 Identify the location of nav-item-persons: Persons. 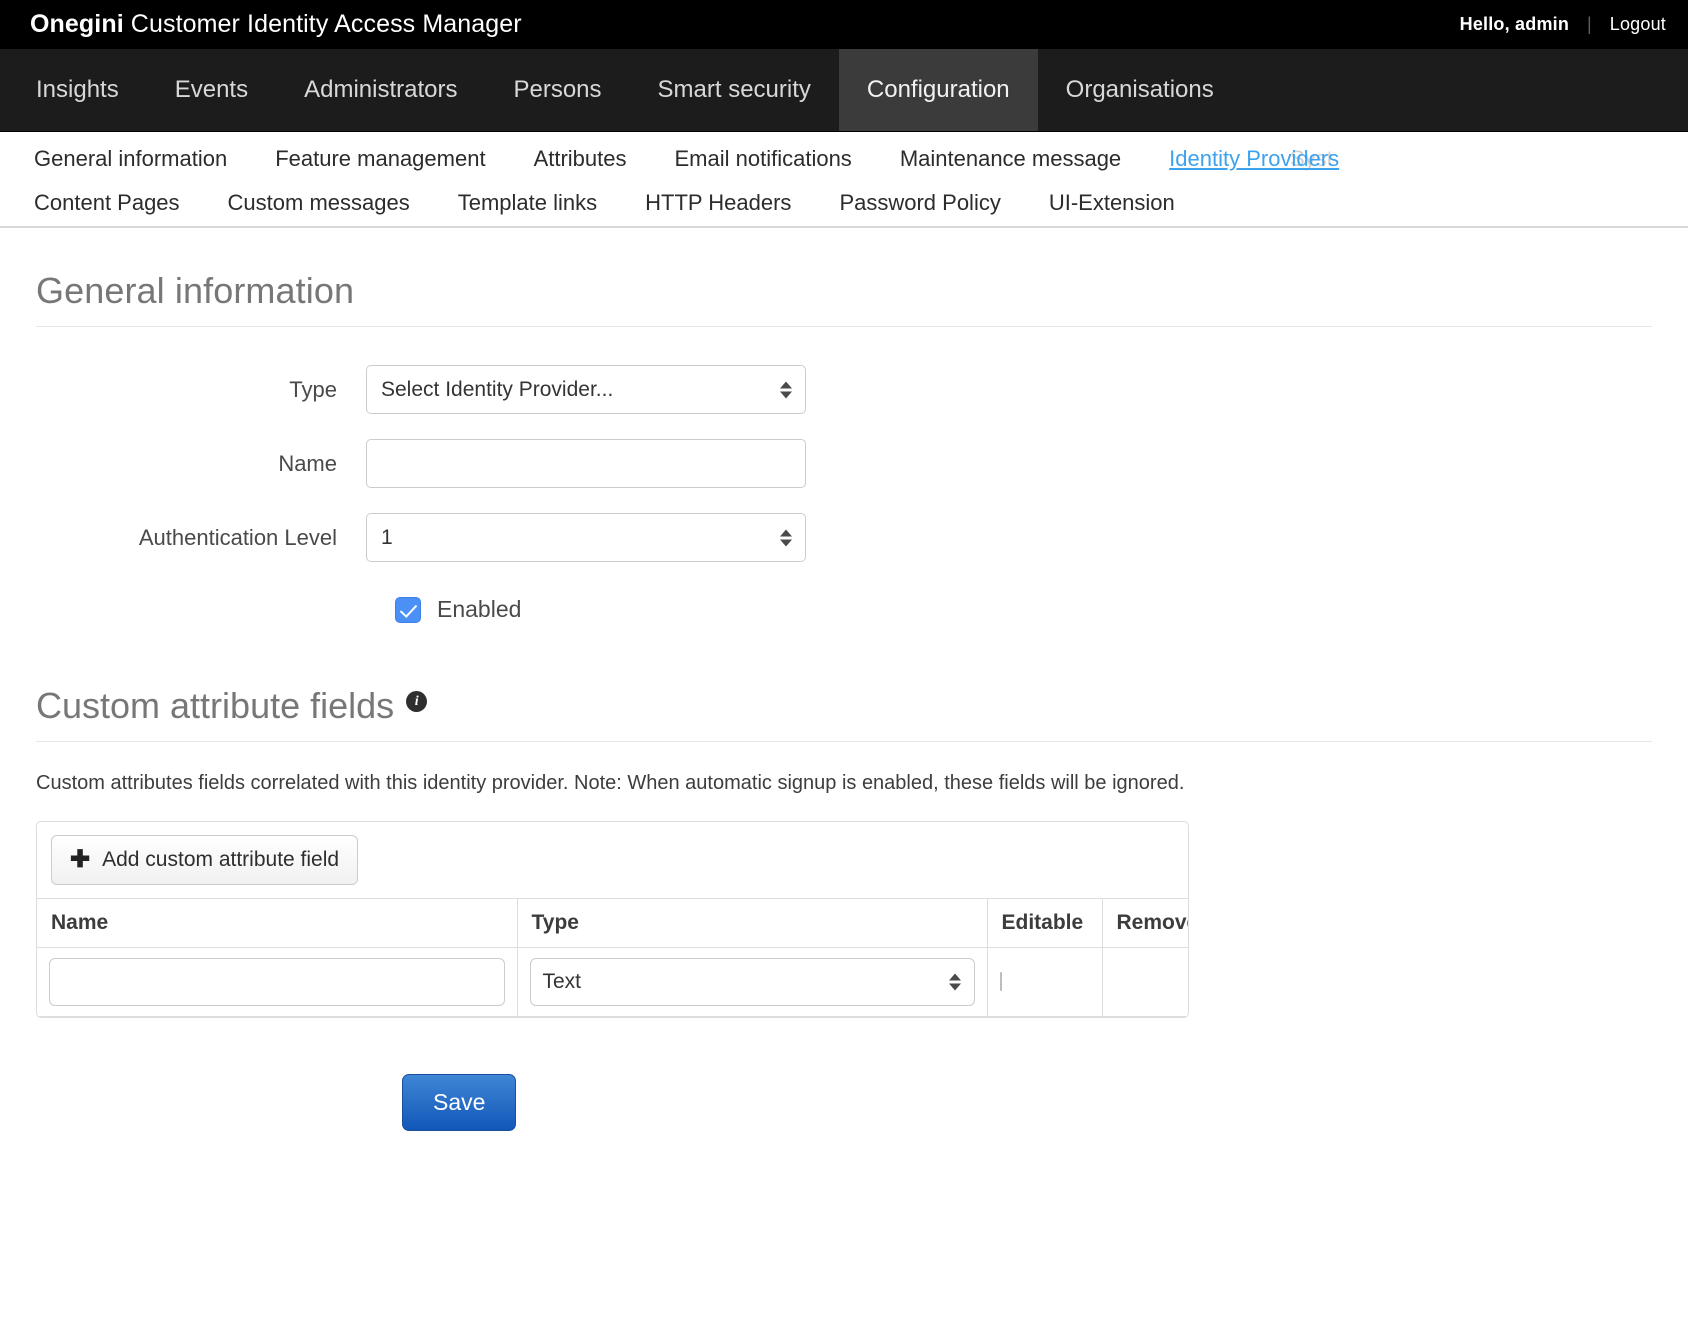
(557, 90).